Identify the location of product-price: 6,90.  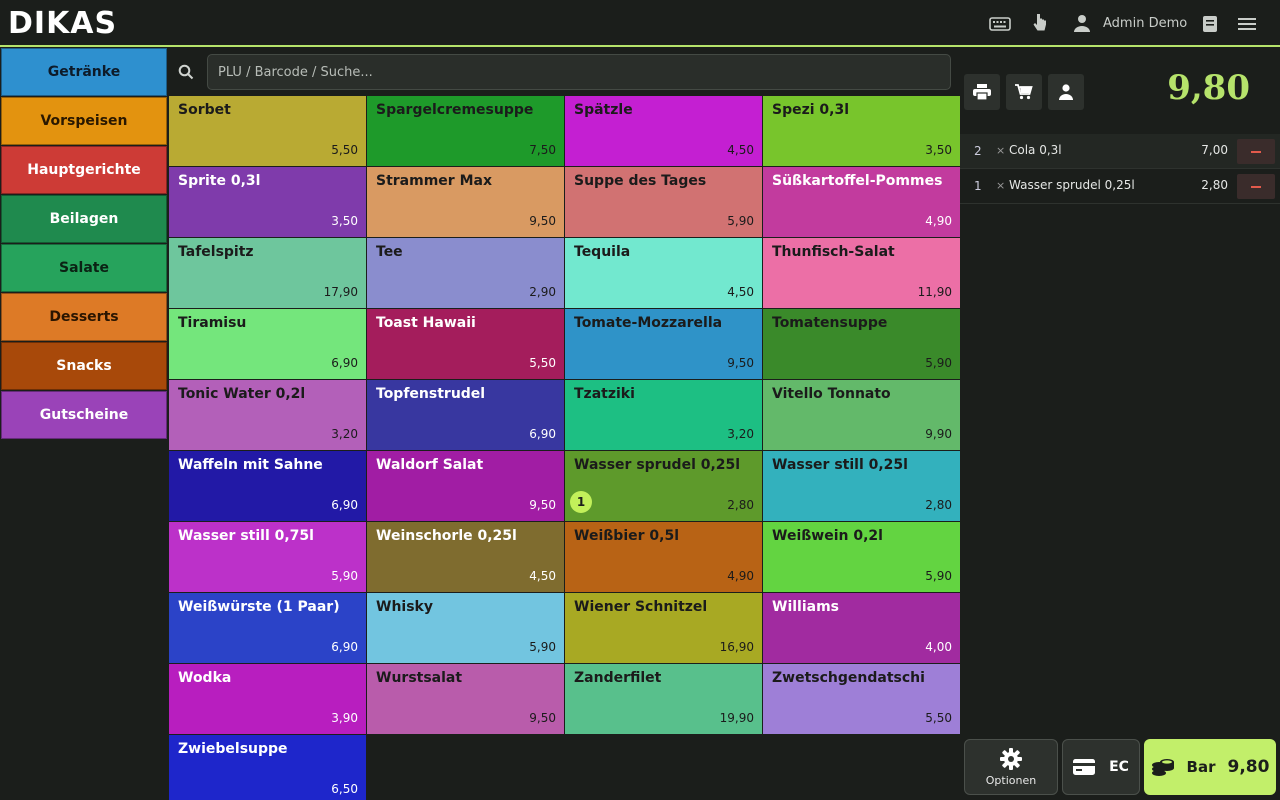
(344, 647).